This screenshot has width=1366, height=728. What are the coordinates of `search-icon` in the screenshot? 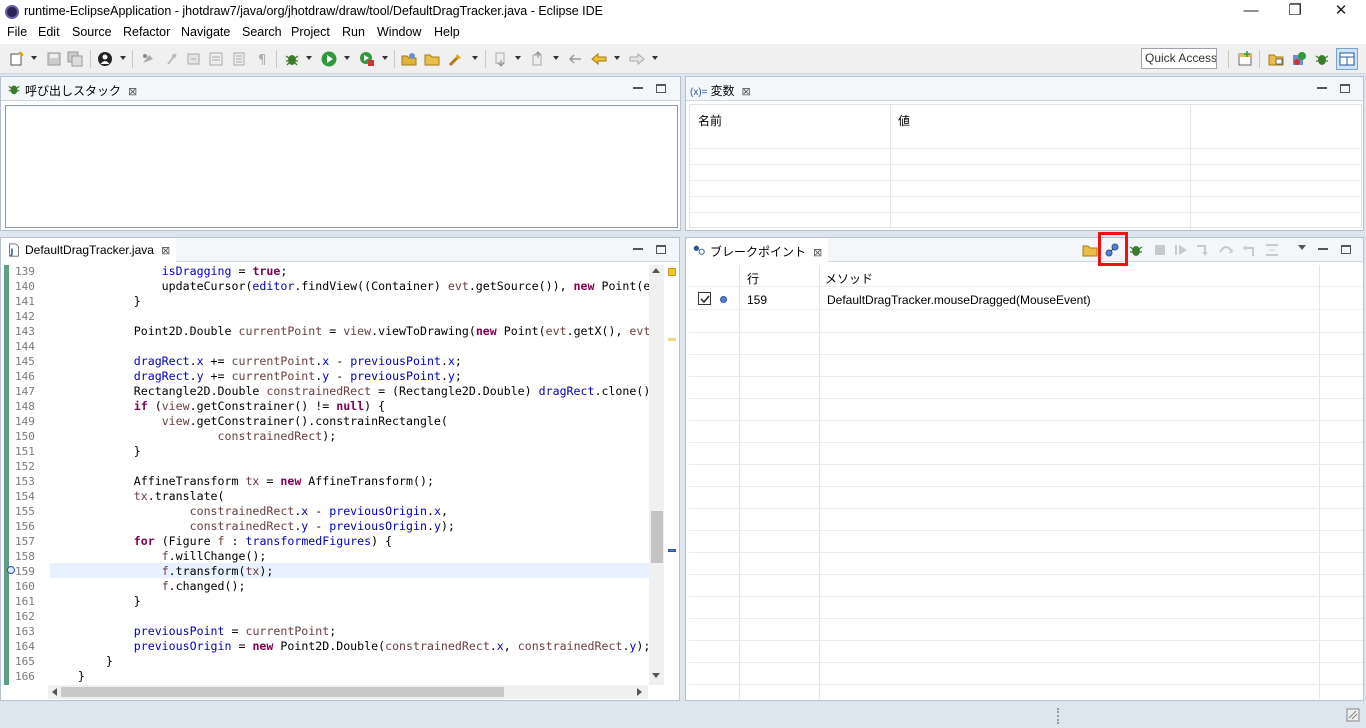 It's located at (456, 59).